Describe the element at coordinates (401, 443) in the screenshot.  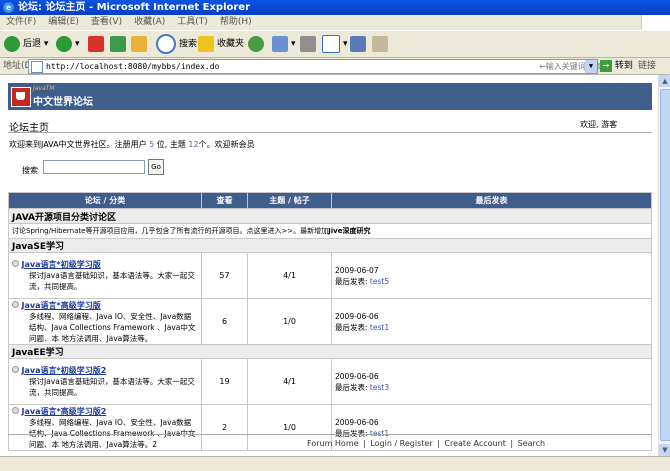
I see `footer-login-link: Login / Register` at that location.